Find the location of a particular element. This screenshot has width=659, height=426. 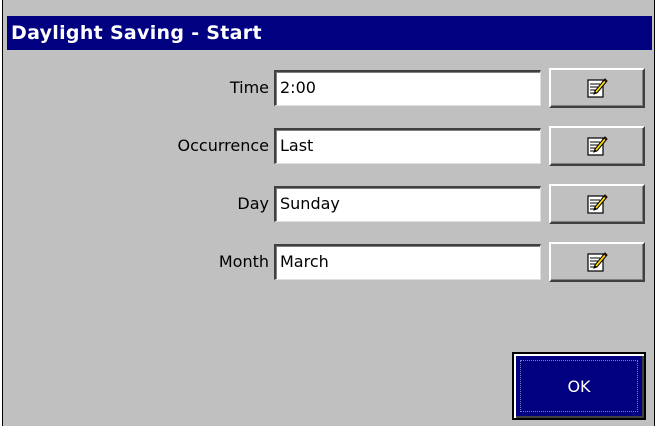

ok-button: OK is located at coordinates (579, 386).